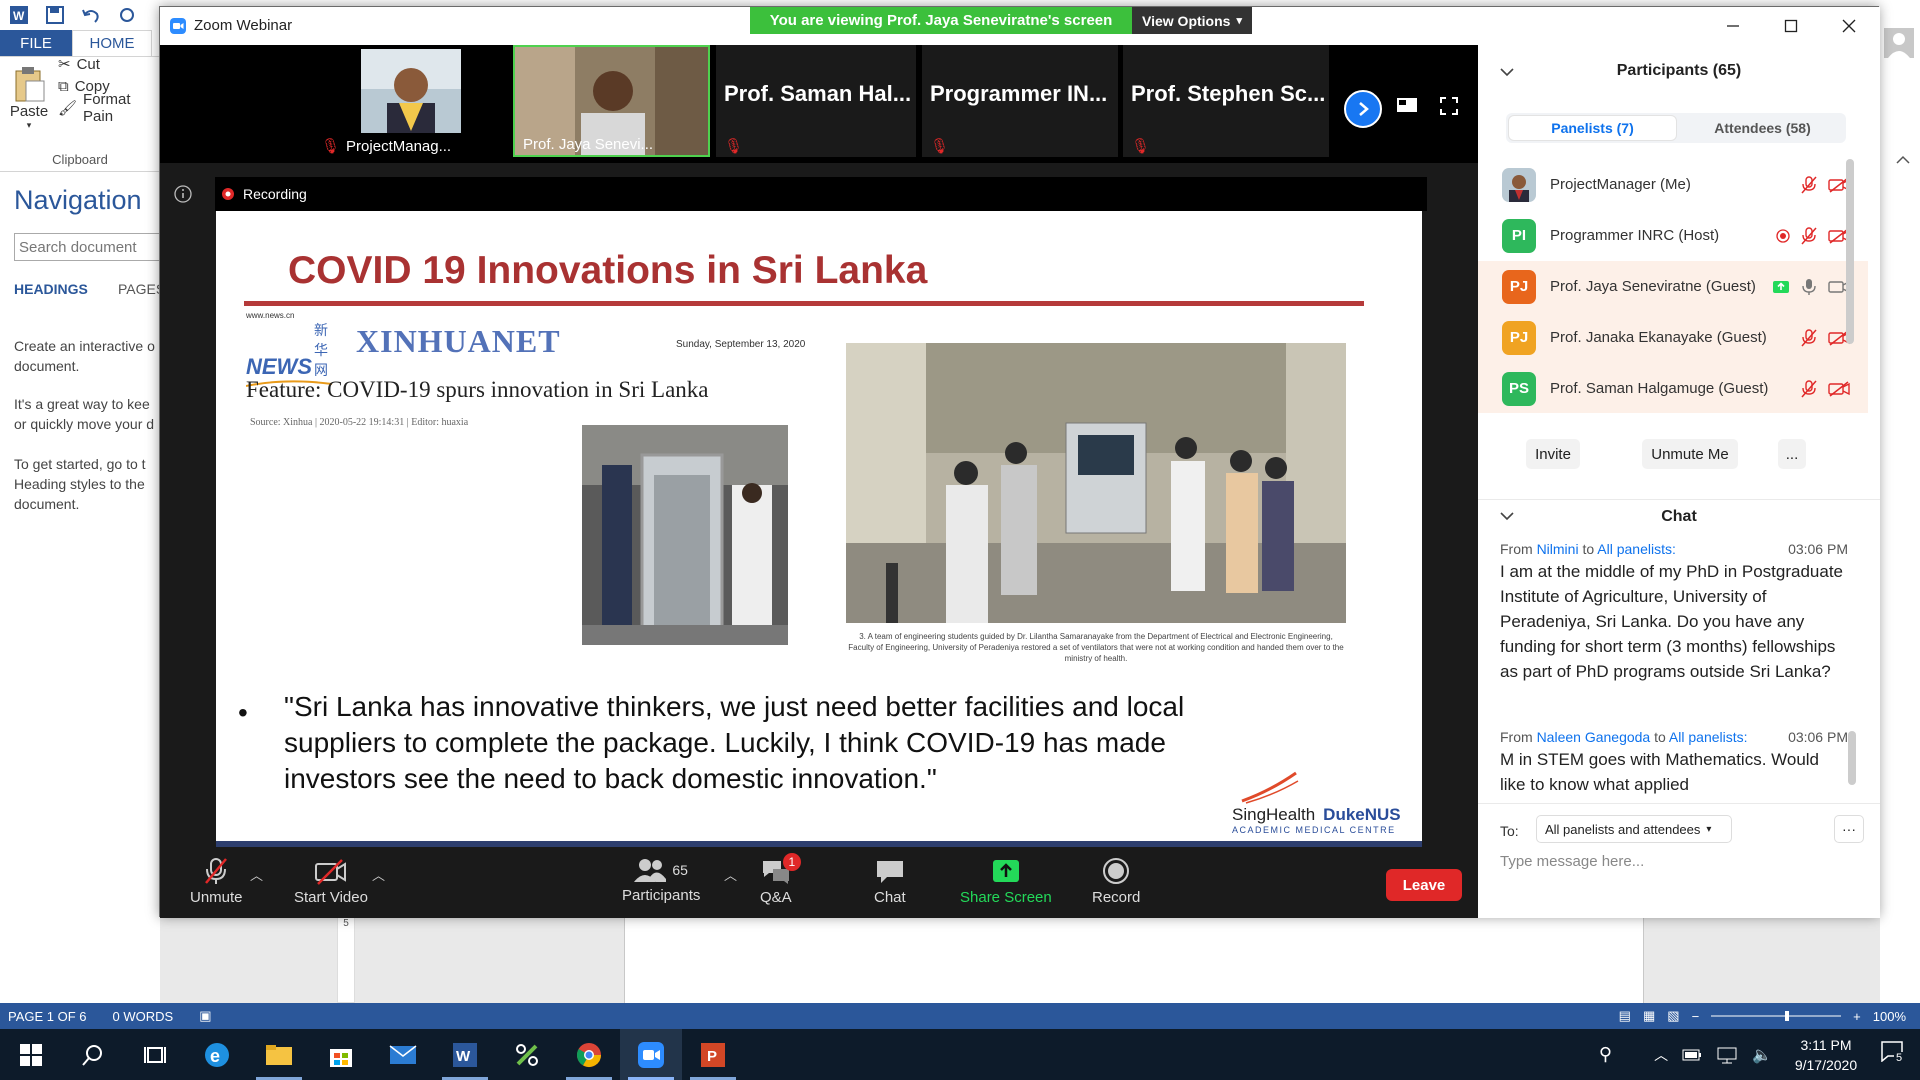 The height and width of the screenshot is (1080, 1920). What do you see at coordinates (1679, 516) in the screenshot?
I see `chat-header: Chat` at bounding box center [1679, 516].